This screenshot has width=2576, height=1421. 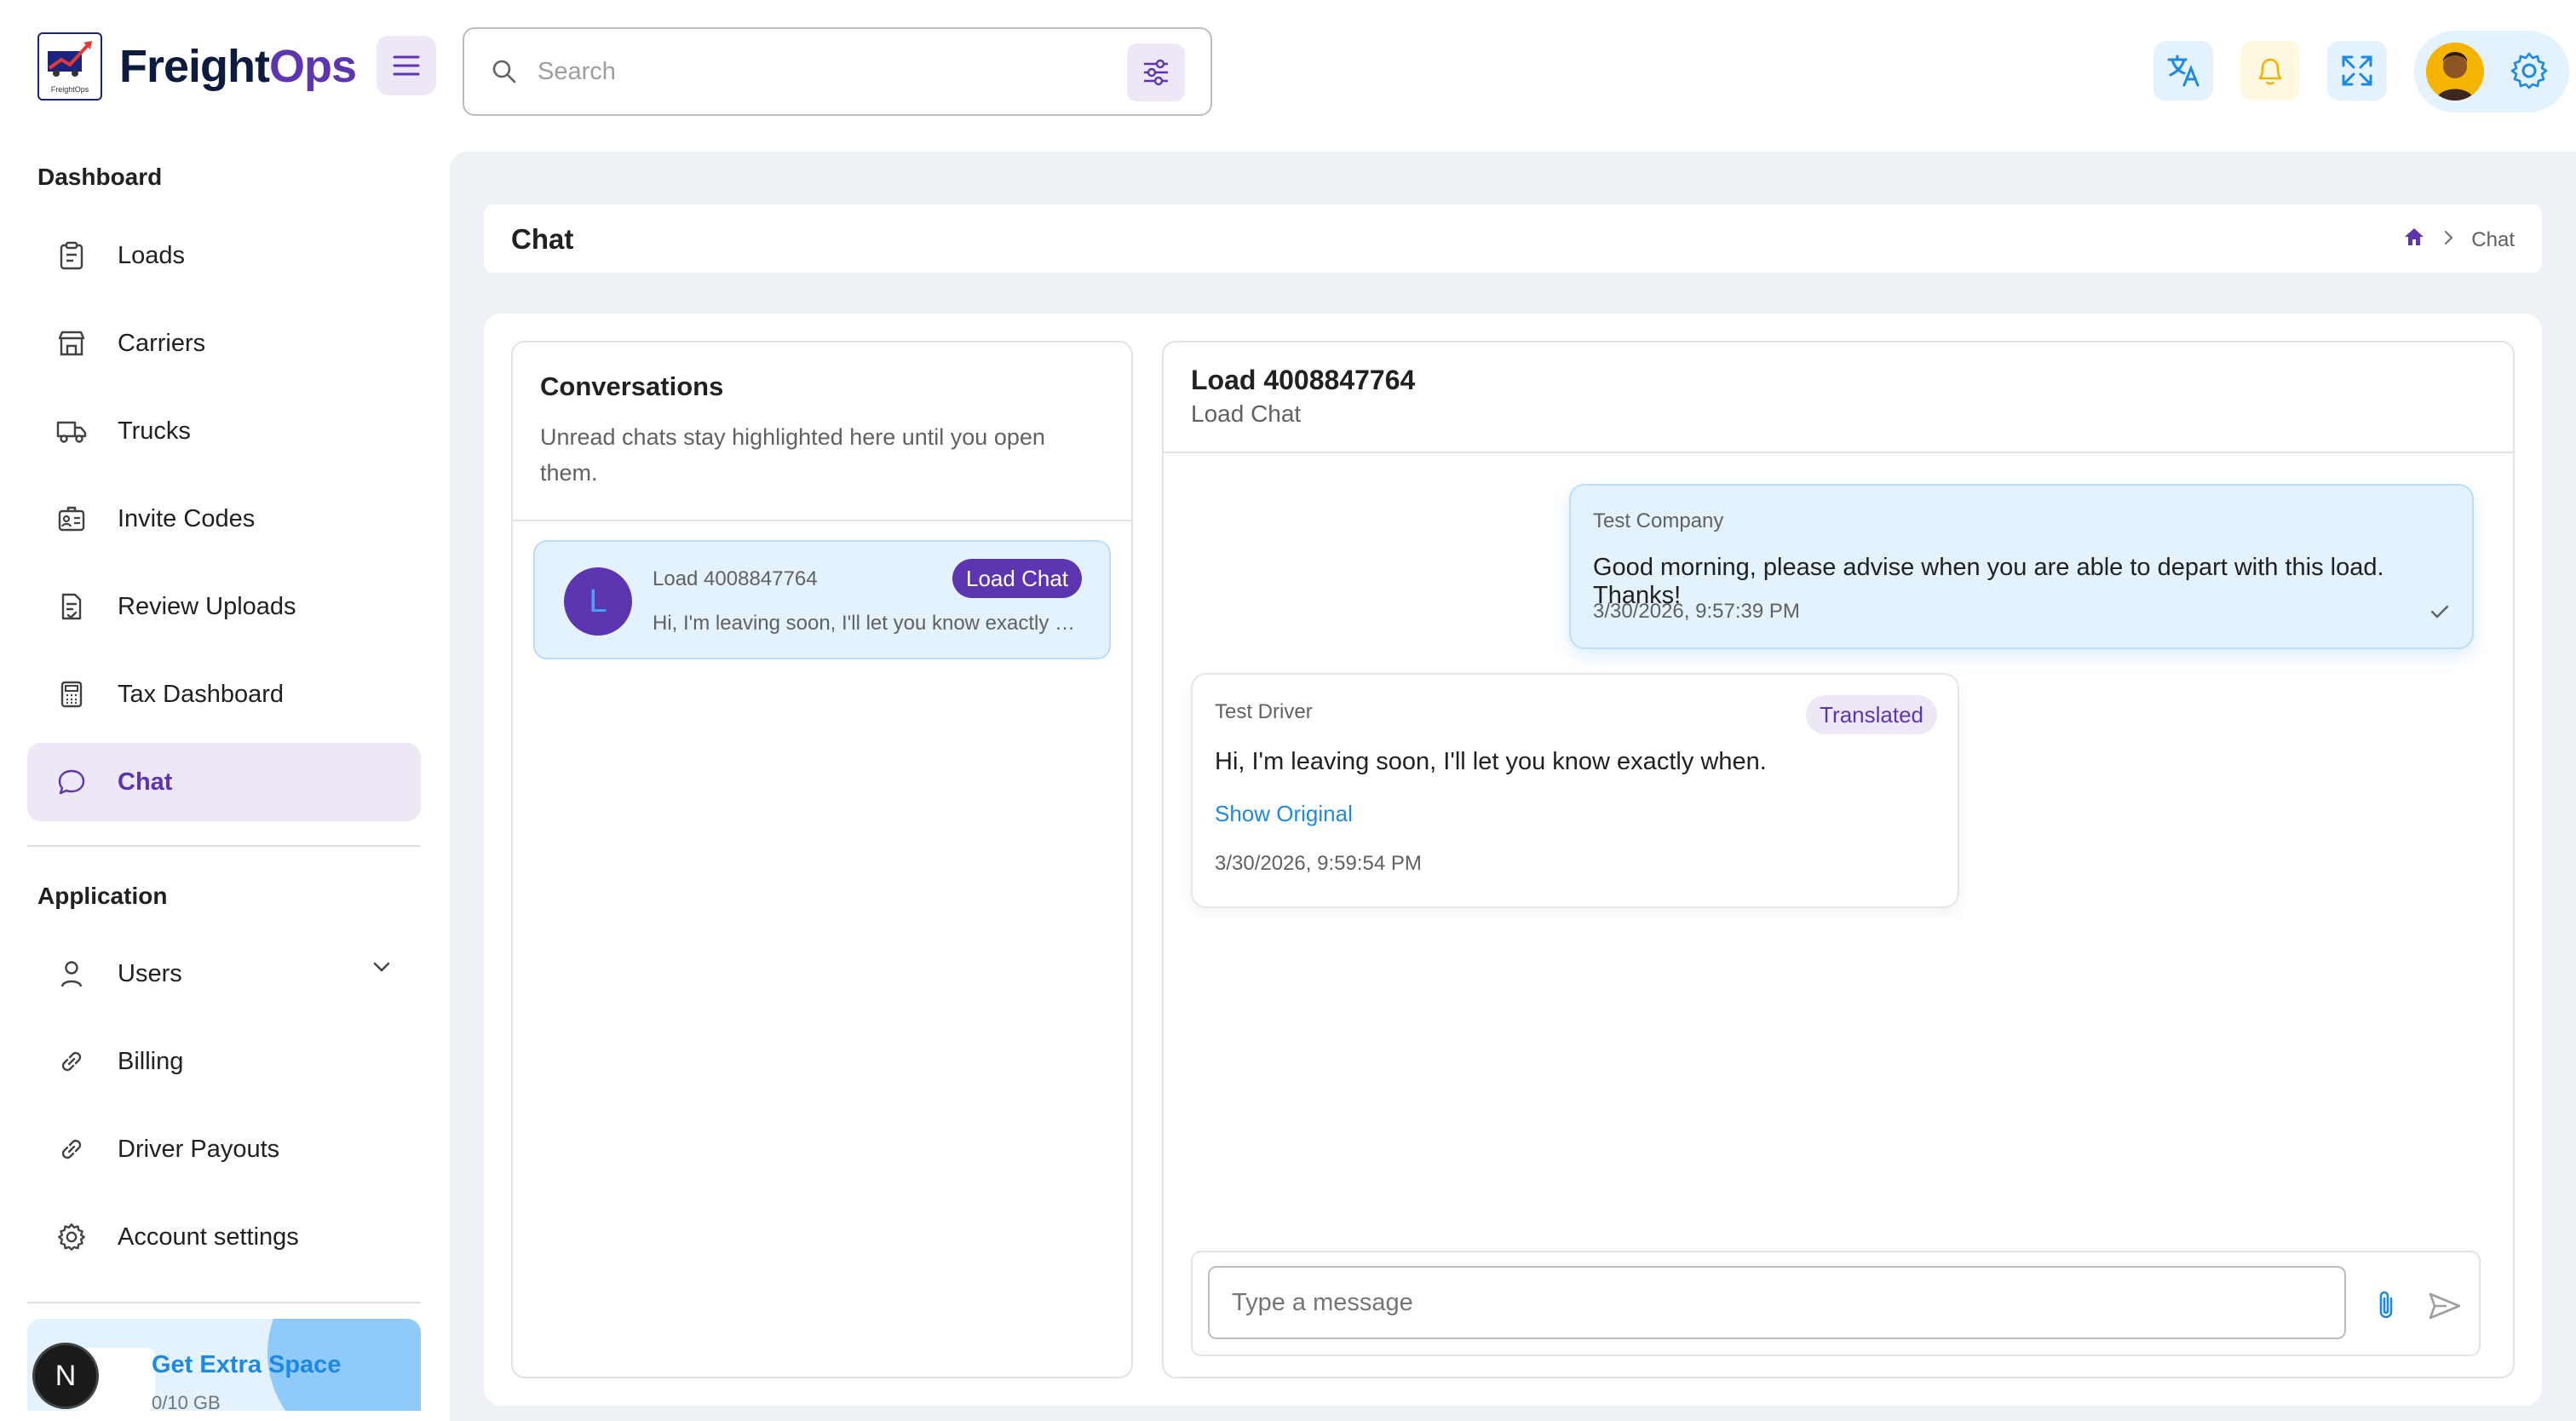 I want to click on sidebar-item-driver-payouts: Driver Payouts, so click(x=224, y=1149).